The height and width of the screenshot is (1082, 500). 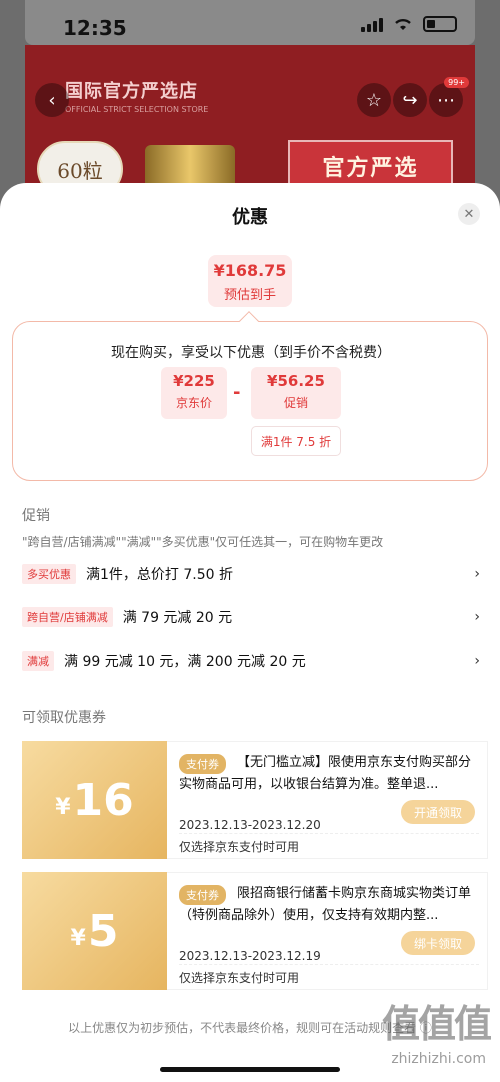 I want to click on share-icon: ↪, so click(x=410, y=100).